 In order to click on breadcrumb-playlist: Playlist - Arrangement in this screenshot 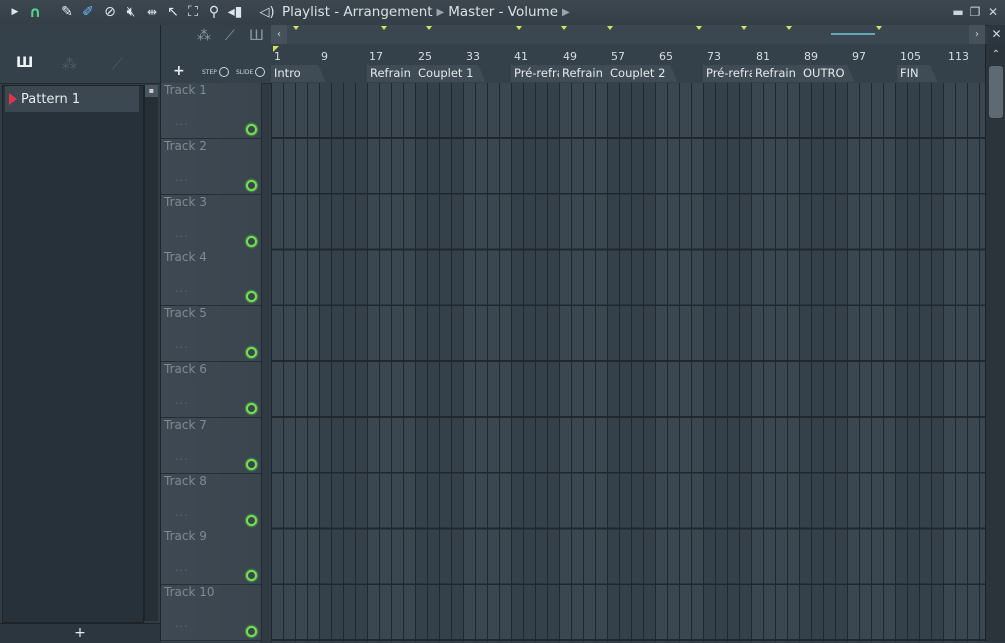, I will do `click(357, 12)`.